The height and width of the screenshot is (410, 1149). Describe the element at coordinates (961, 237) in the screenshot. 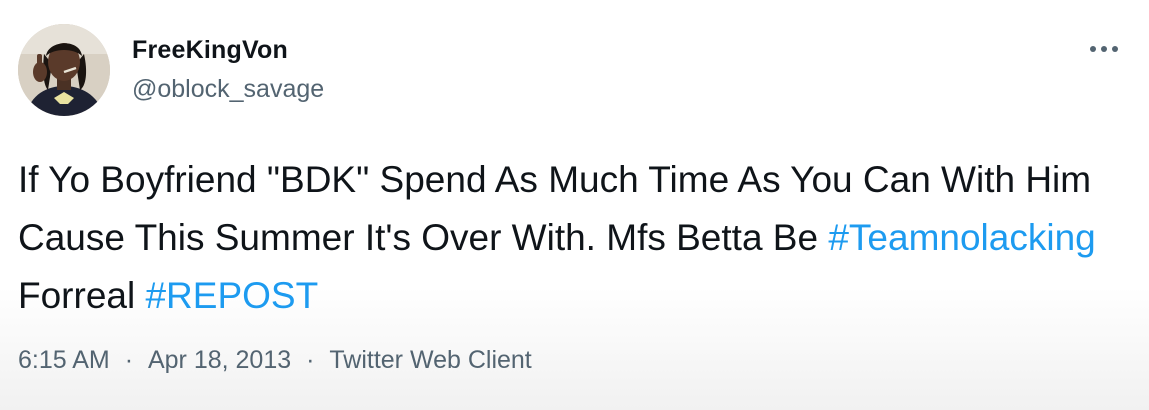

I see `hashtag-link-teamnolacking: #Teamnolacking` at that location.